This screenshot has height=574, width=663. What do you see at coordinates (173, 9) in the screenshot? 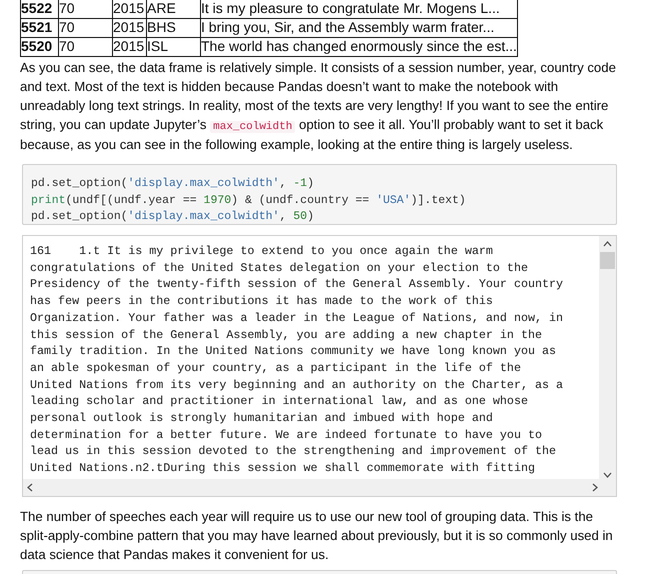
I see `table-cell: ARE` at bounding box center [173, 9].